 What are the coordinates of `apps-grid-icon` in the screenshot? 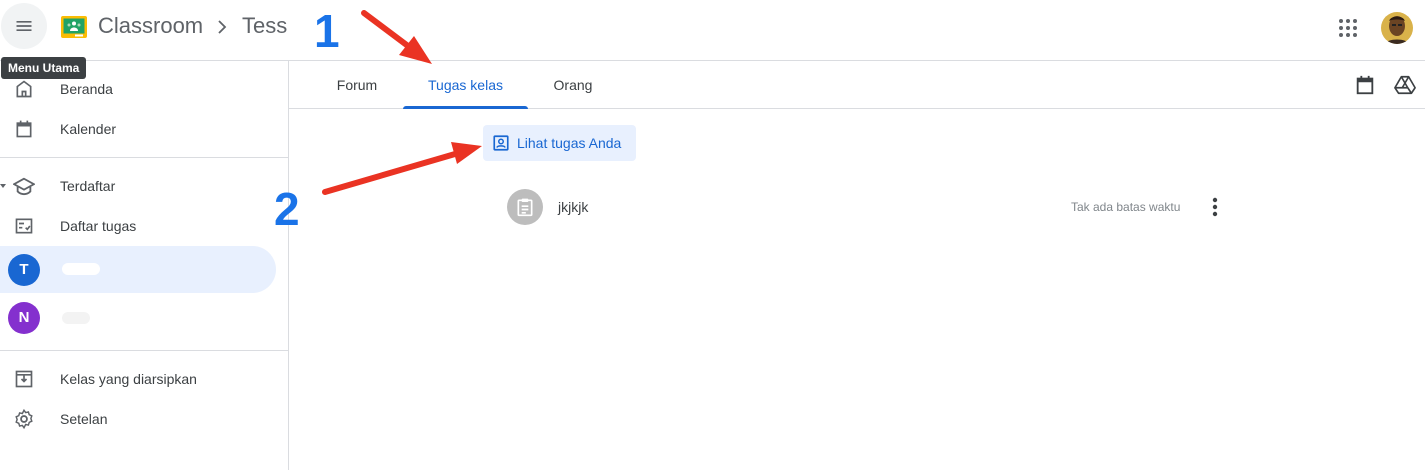 It's located at (1348, 28).